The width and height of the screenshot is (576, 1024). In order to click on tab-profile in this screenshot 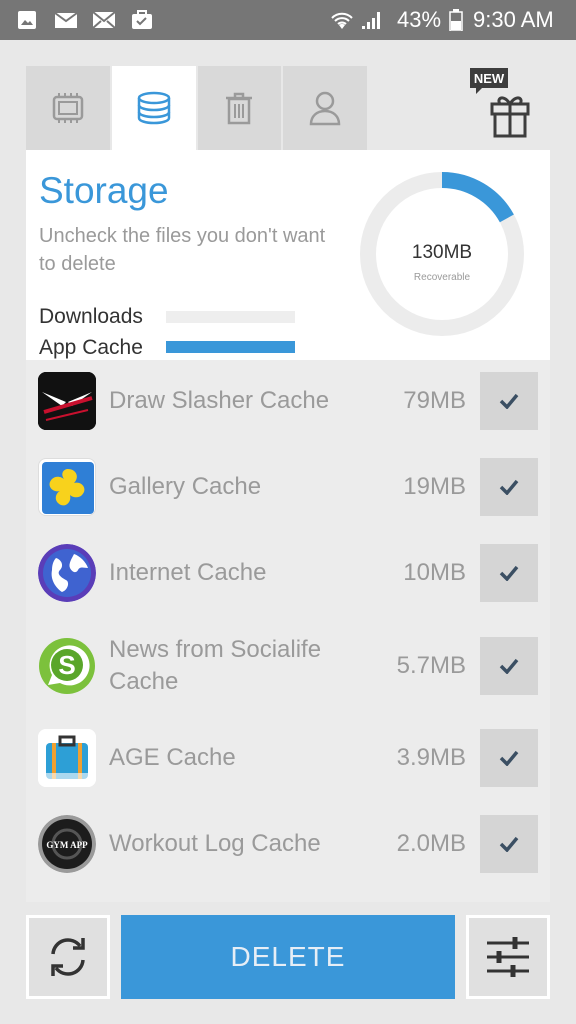, I will do `click(325, 108)`.